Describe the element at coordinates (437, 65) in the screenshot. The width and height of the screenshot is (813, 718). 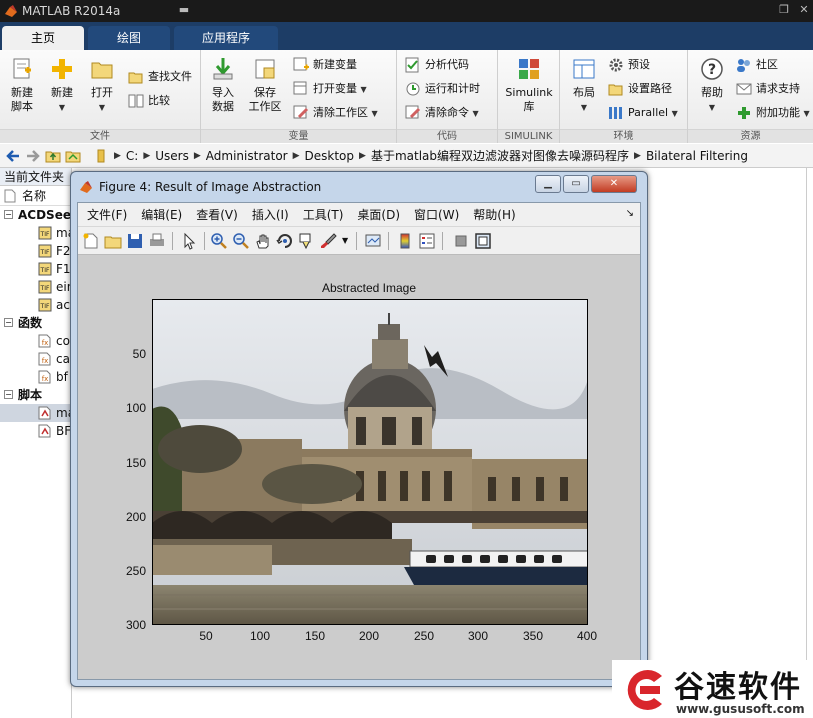
I see `analyze-code-button: 分析代码` at that location.